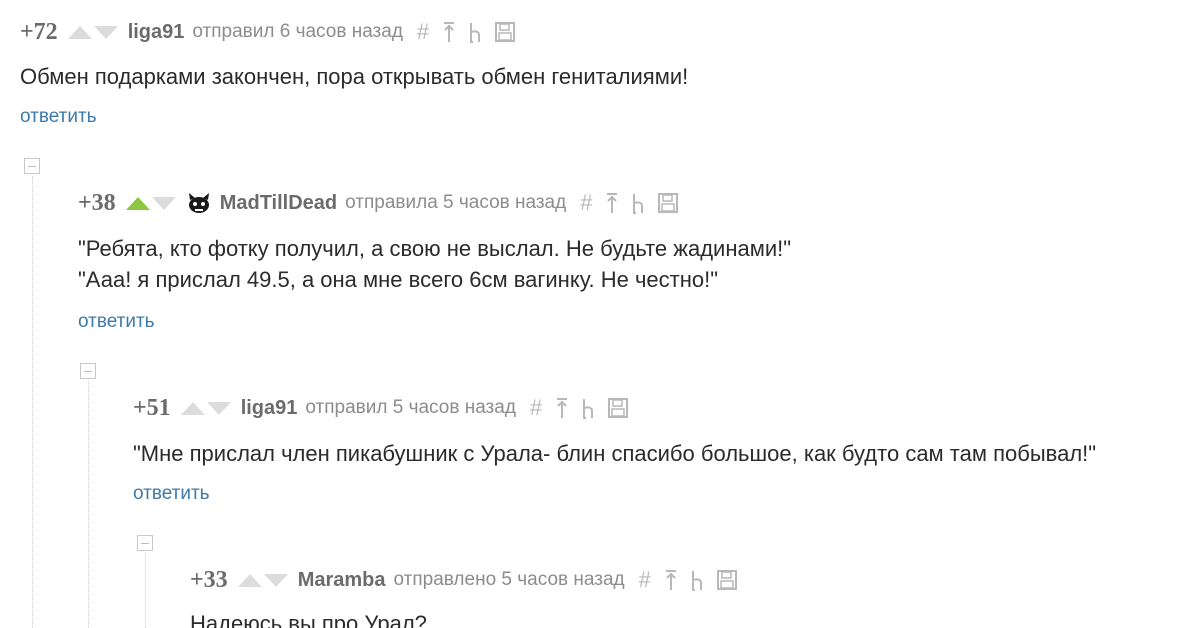 This screenshot has width=1200, height=628. Describe the element at coordinates (209, 579) in the screenshot. I see `comment-rating: +33` at that location.